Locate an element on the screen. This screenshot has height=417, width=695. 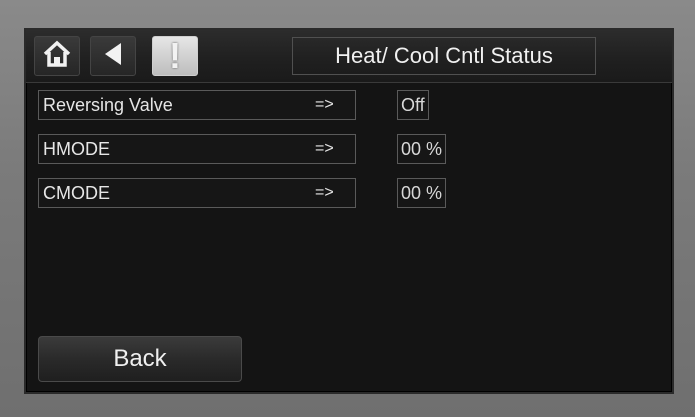
exclamation-icon: ! is located at coordinates (175, 55).